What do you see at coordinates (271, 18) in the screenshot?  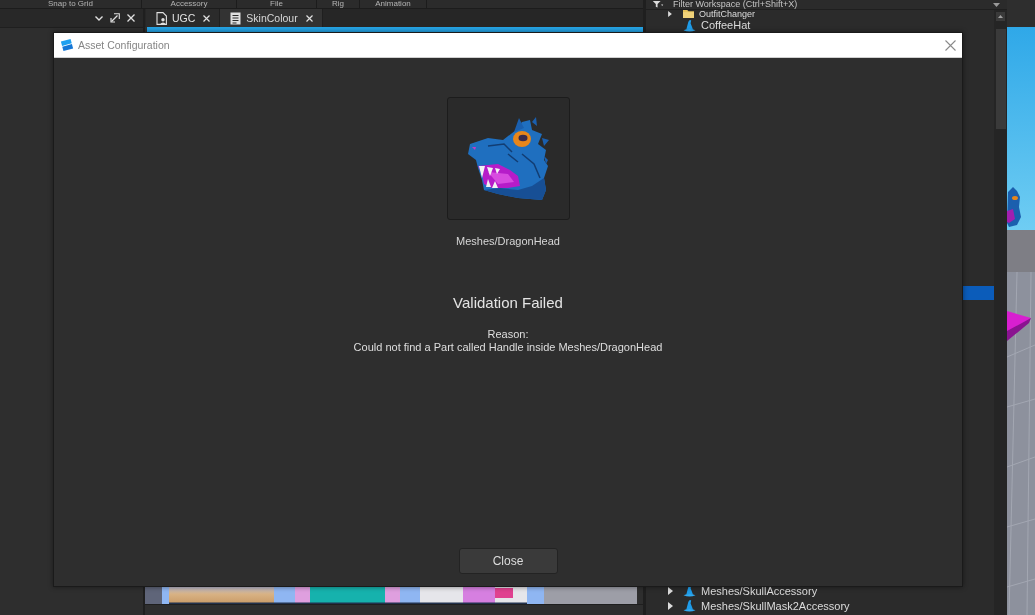 I see `editor-tab: SkinColour` at bounding box center [271, 18].